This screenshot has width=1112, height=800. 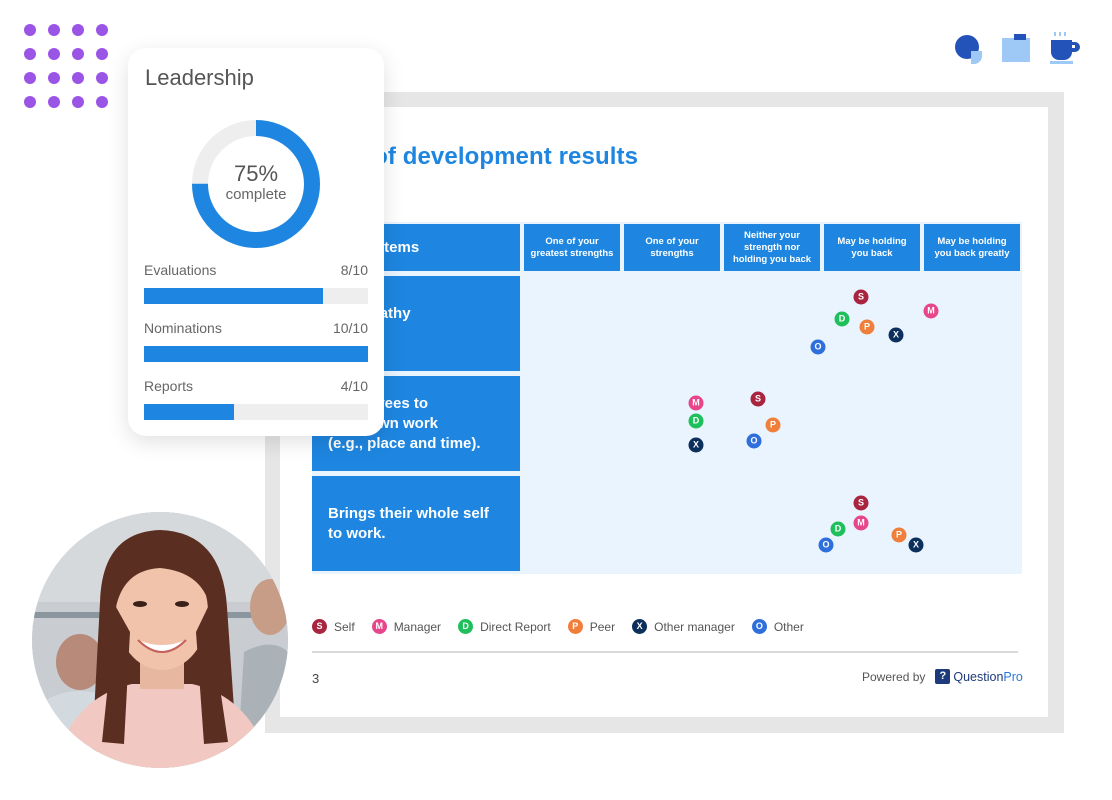 What do you see at coordinates (968, 49) in the screenshot?
I see `chat-bubble-icon` at bounding box center [968, 49].